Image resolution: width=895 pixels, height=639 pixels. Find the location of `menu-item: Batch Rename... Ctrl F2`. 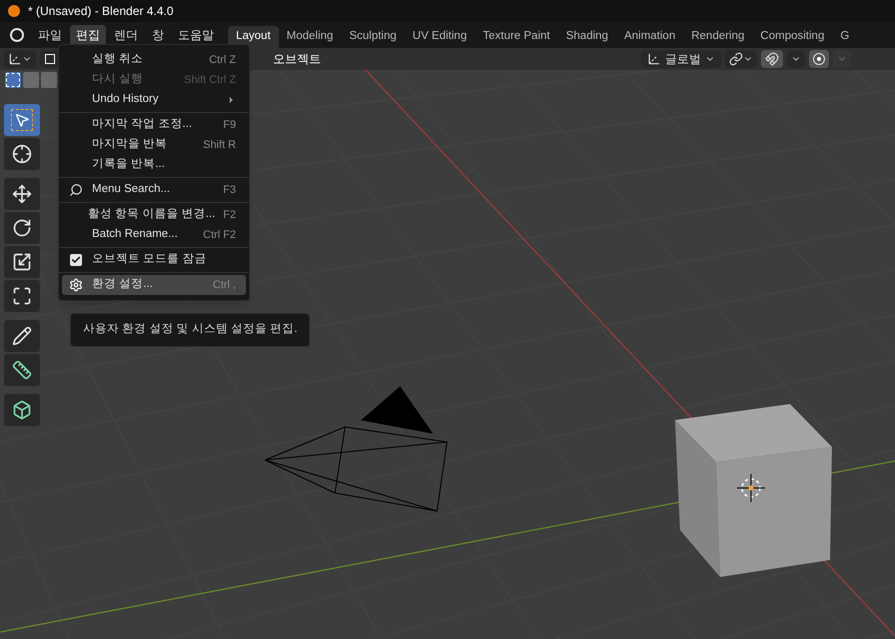

menu-item: Batch Rename... Ctrl F2 is located at coordinates (154, 235).